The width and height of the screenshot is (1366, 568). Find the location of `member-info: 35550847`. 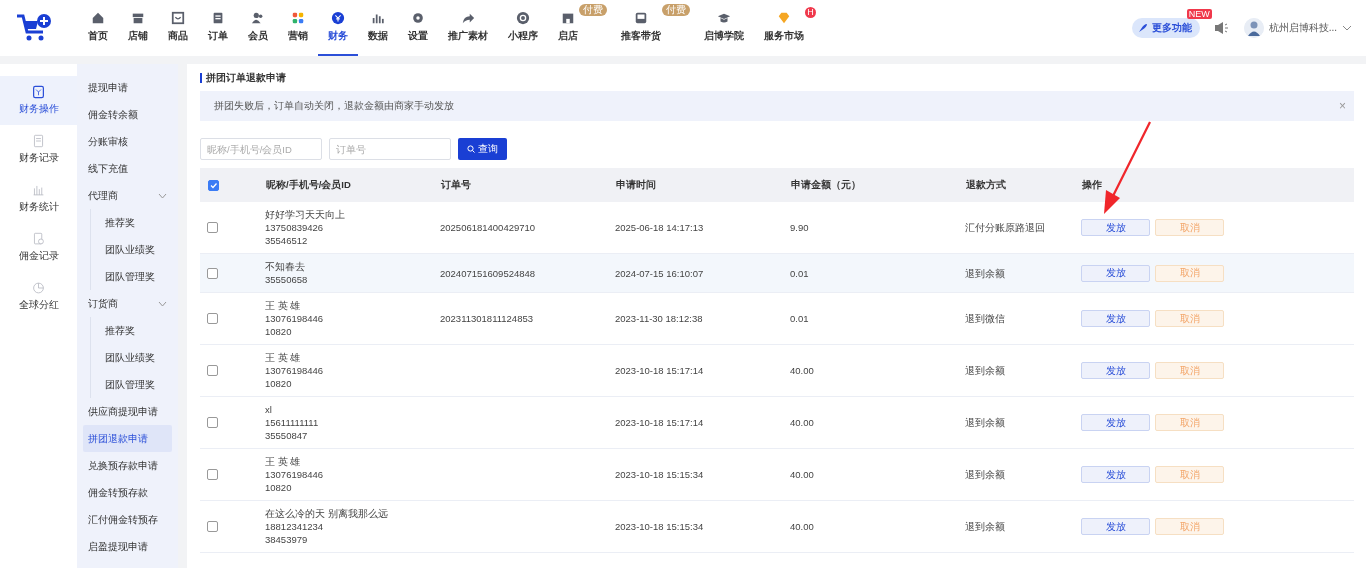

member-info: 35550847 is located at coordinates (287, 435).